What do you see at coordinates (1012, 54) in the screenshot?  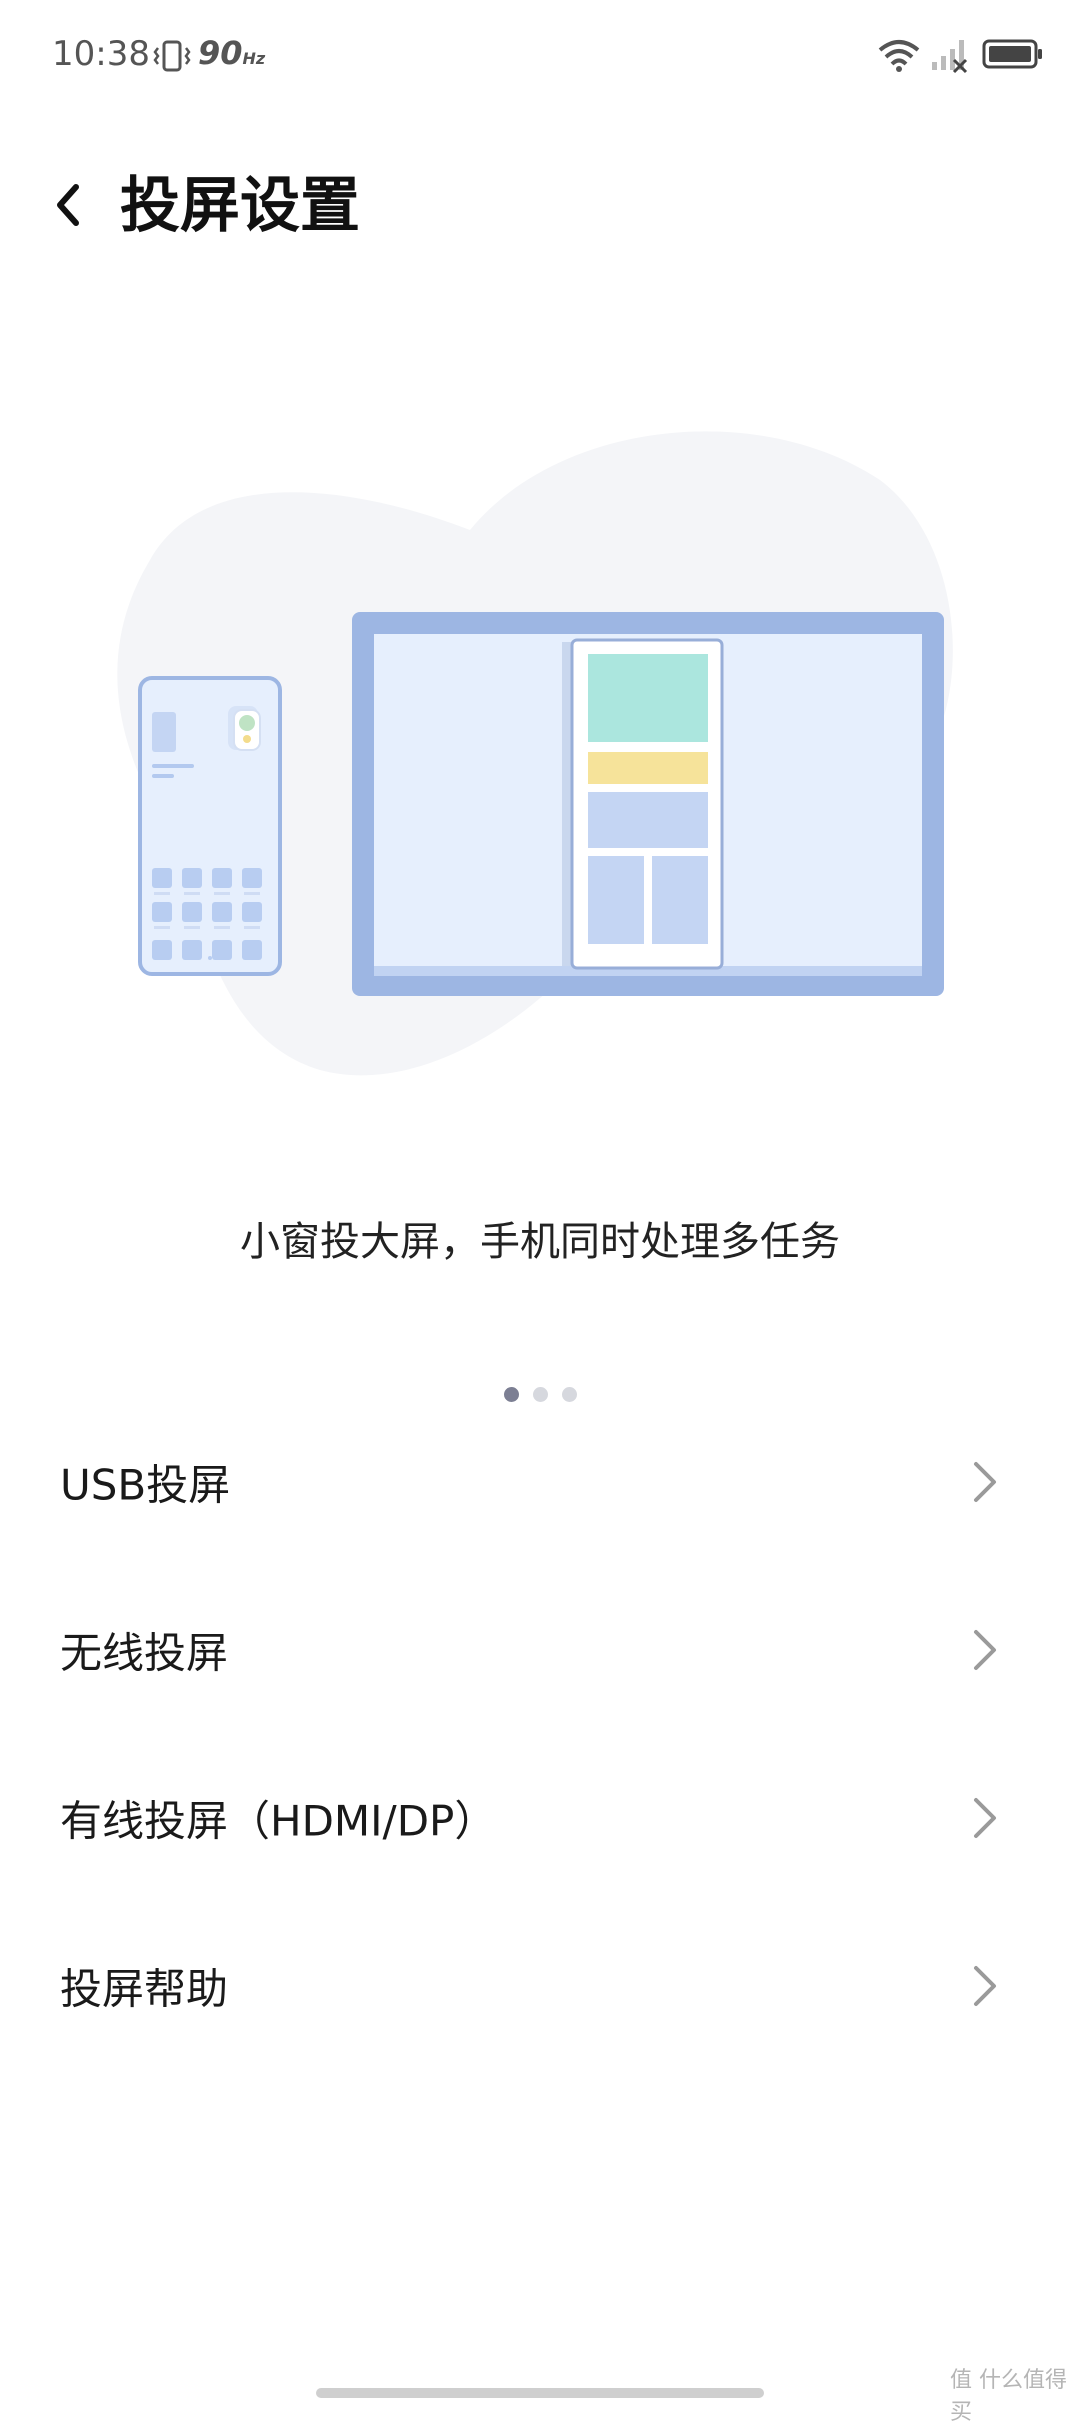 I see `battery-icon` at bounding box center [1012, 54].